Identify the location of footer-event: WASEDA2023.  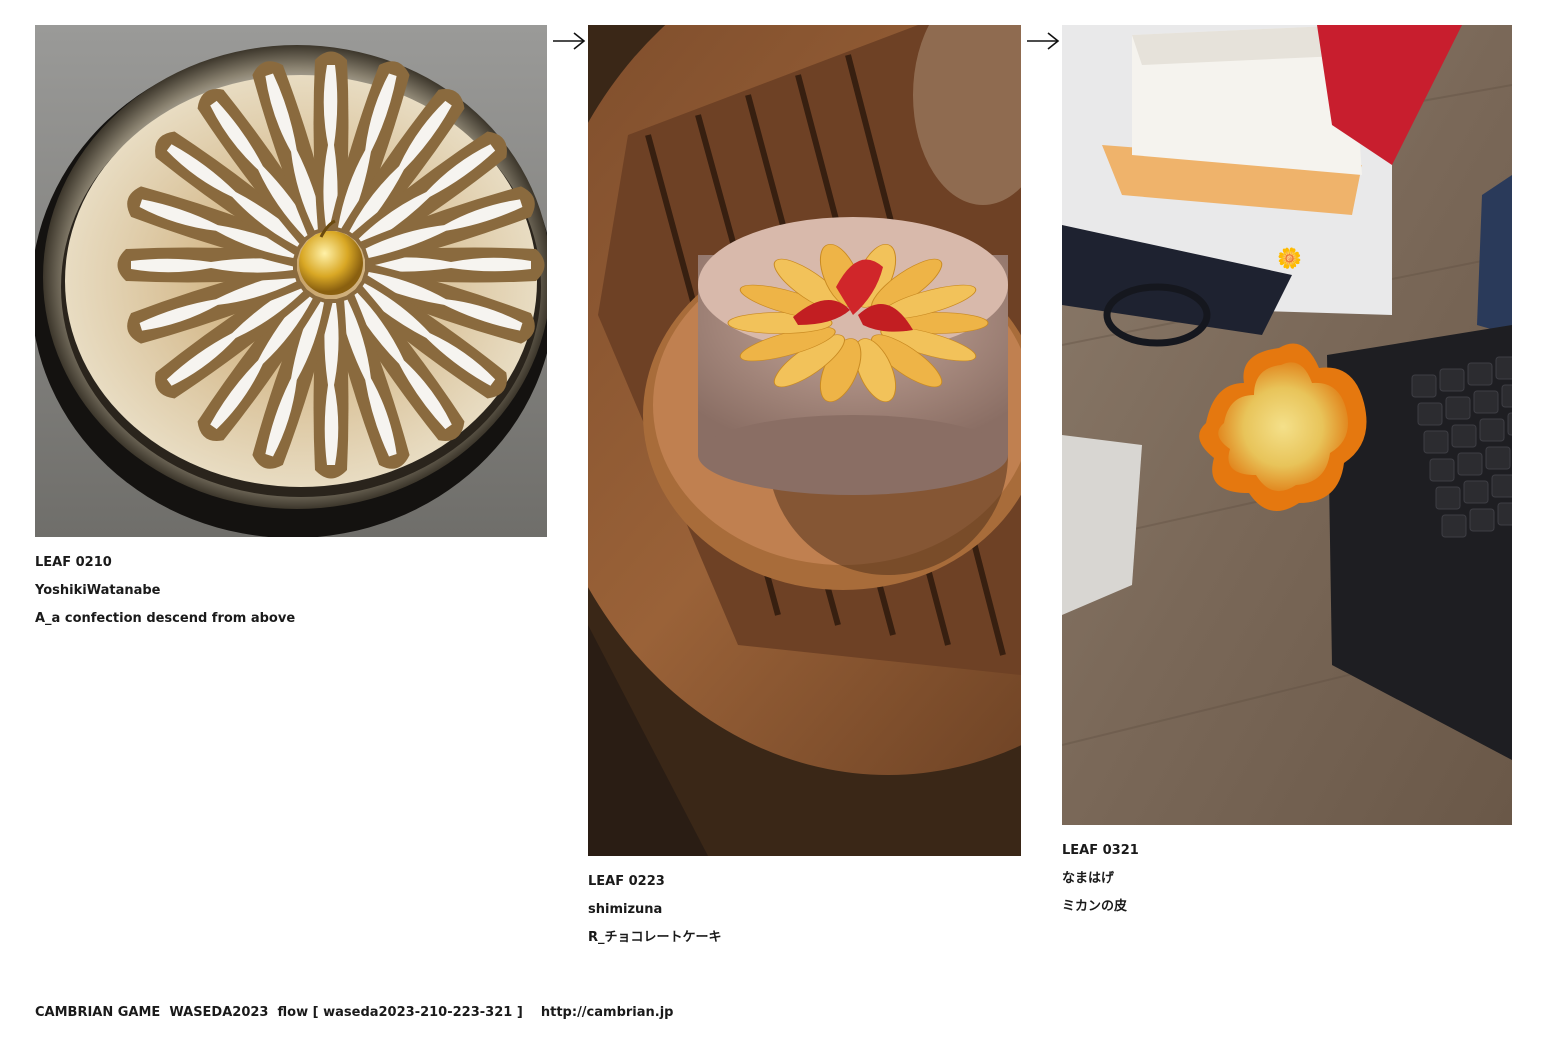
(219, 1012).